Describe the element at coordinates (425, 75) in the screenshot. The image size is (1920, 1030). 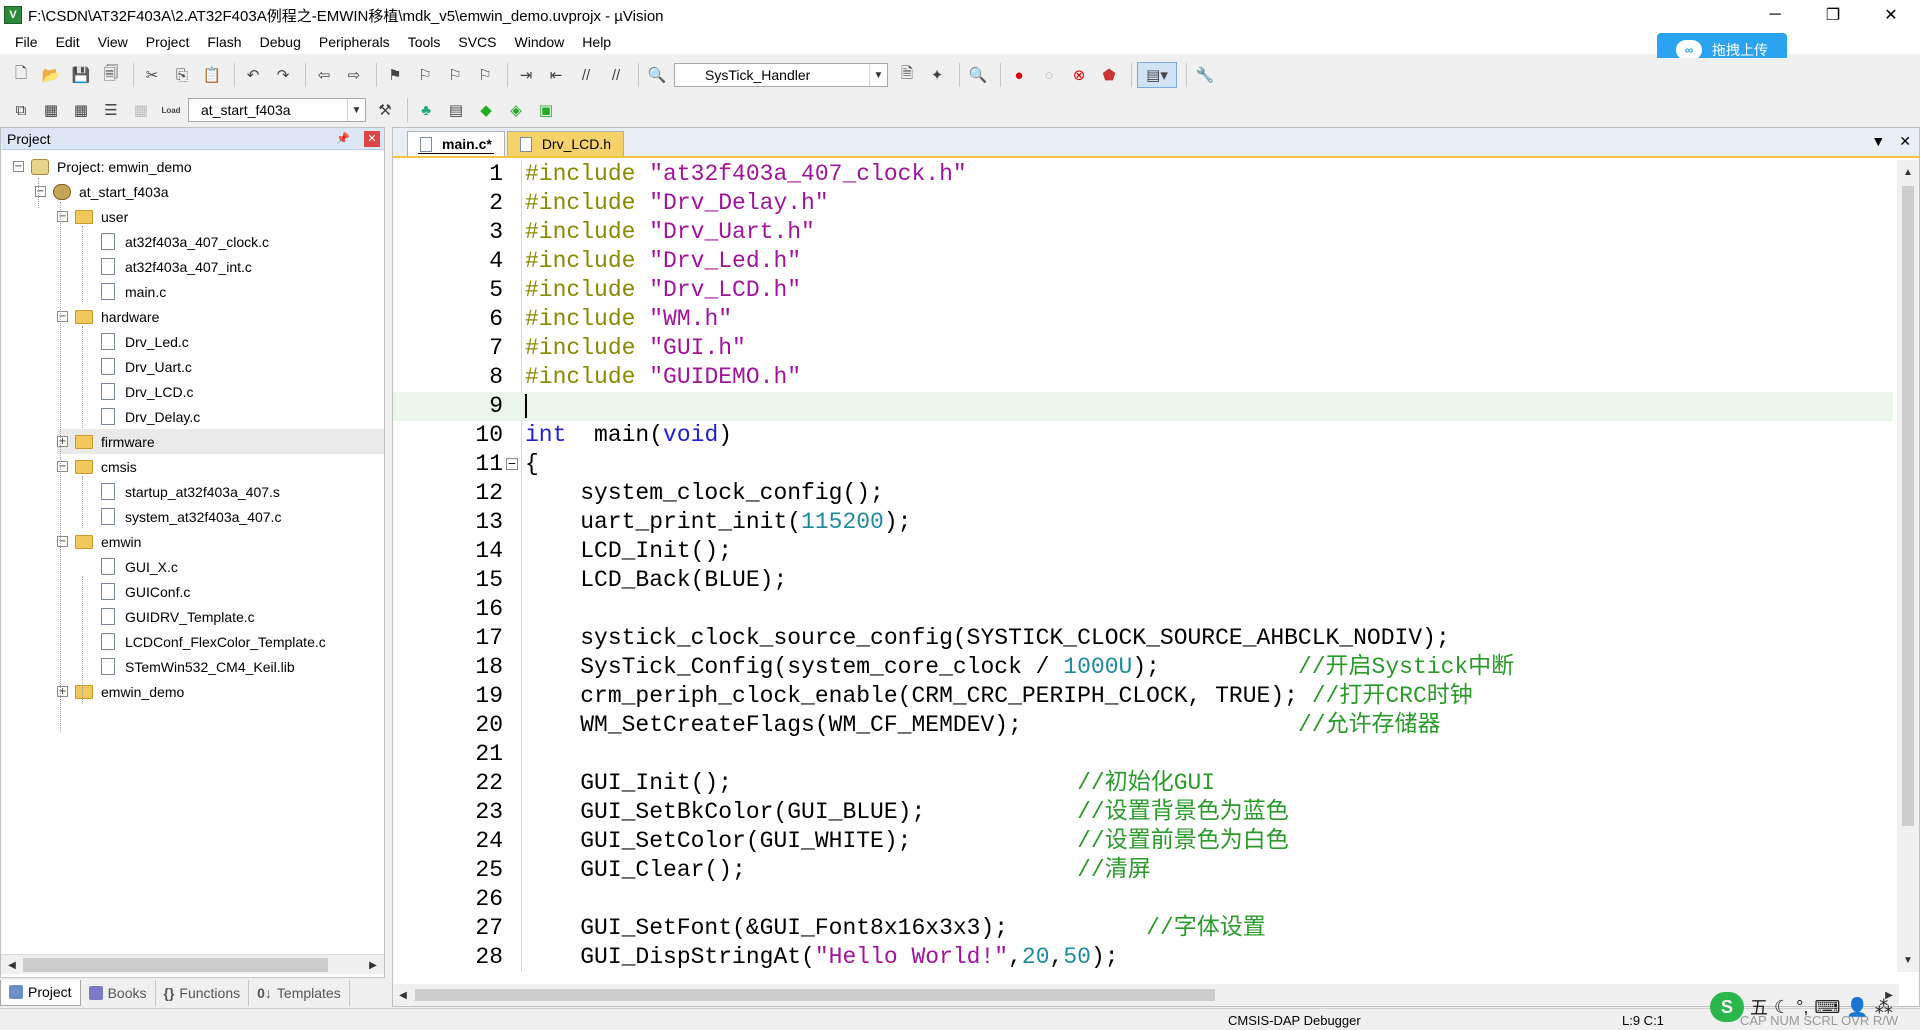
I see `prev-bookmark-icon: ⚐` at that location.